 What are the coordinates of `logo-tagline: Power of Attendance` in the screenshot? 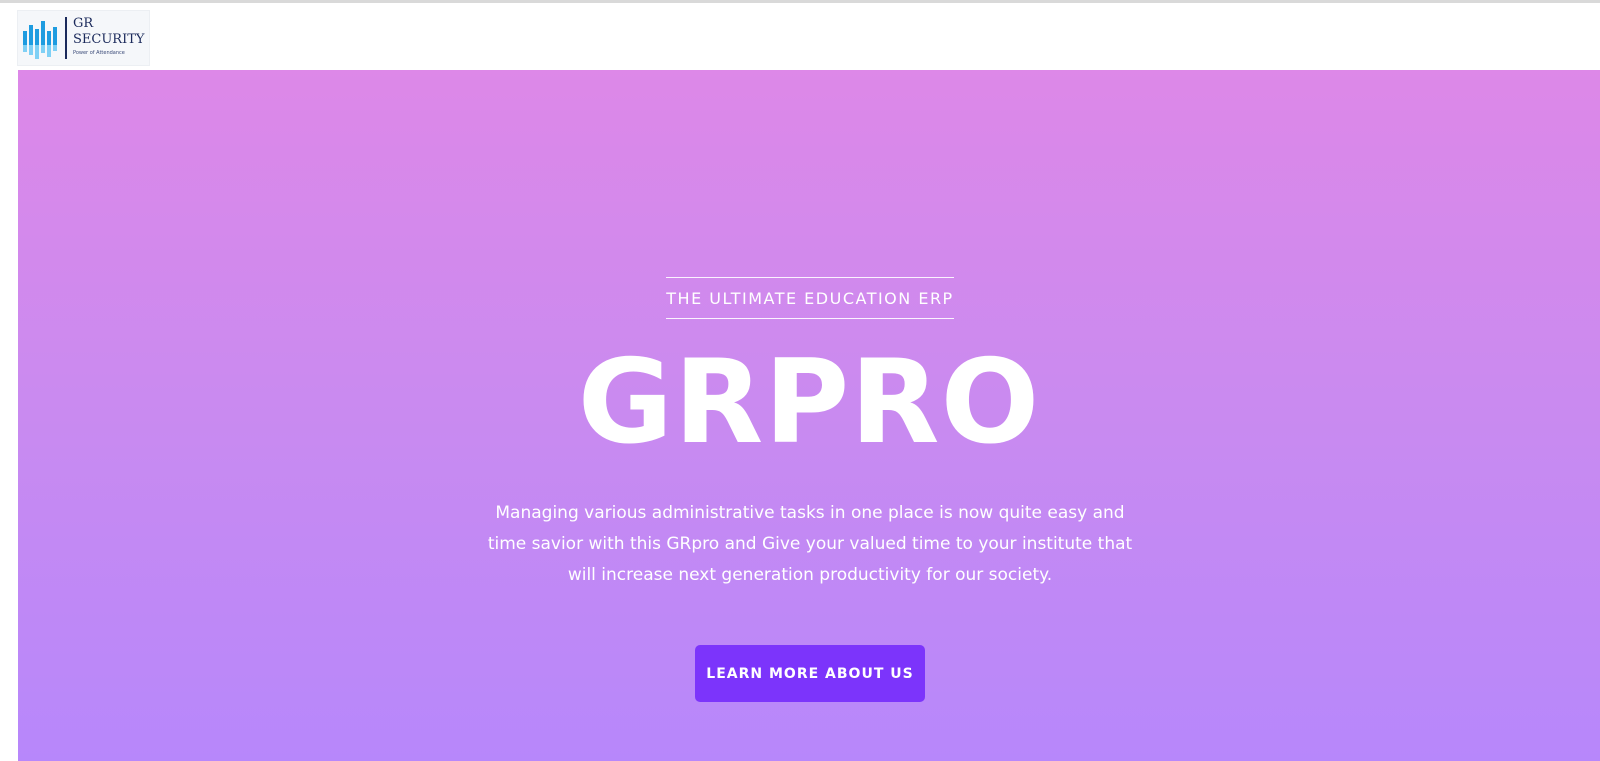 It's located at (99, 53).